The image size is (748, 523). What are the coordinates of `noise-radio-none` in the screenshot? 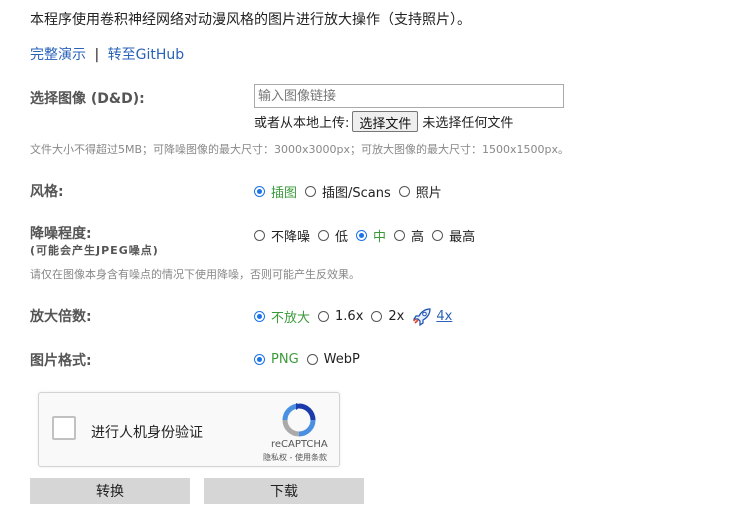 It's located at (259, 235).